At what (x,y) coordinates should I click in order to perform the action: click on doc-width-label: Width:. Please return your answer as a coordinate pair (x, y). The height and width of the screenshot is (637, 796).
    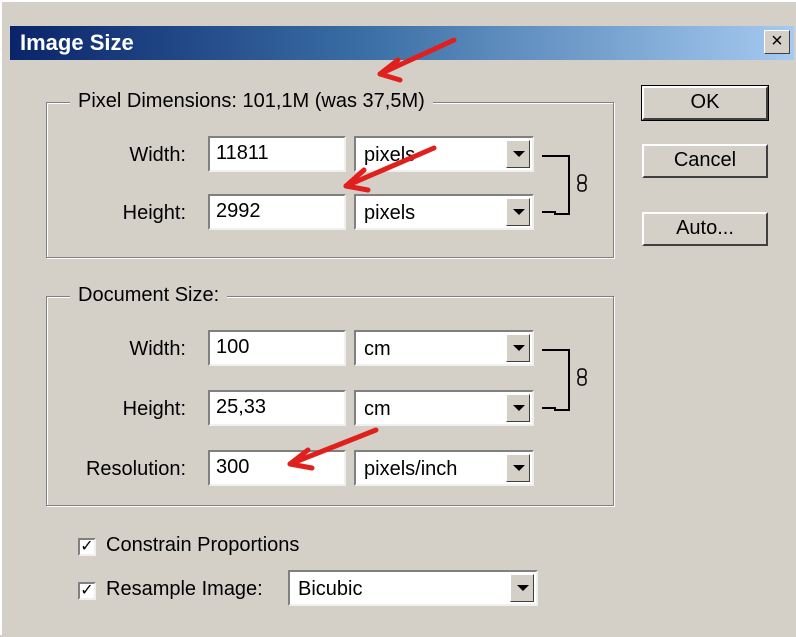
    Looking at the image, I should click on (157, 349).